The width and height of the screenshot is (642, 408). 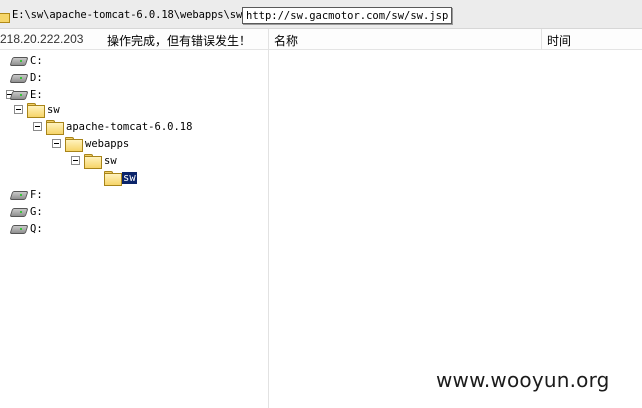 I want to click on url-text: http://sw.gacmotor.com/sw/sw.jsp, so click(x=347, y=15).